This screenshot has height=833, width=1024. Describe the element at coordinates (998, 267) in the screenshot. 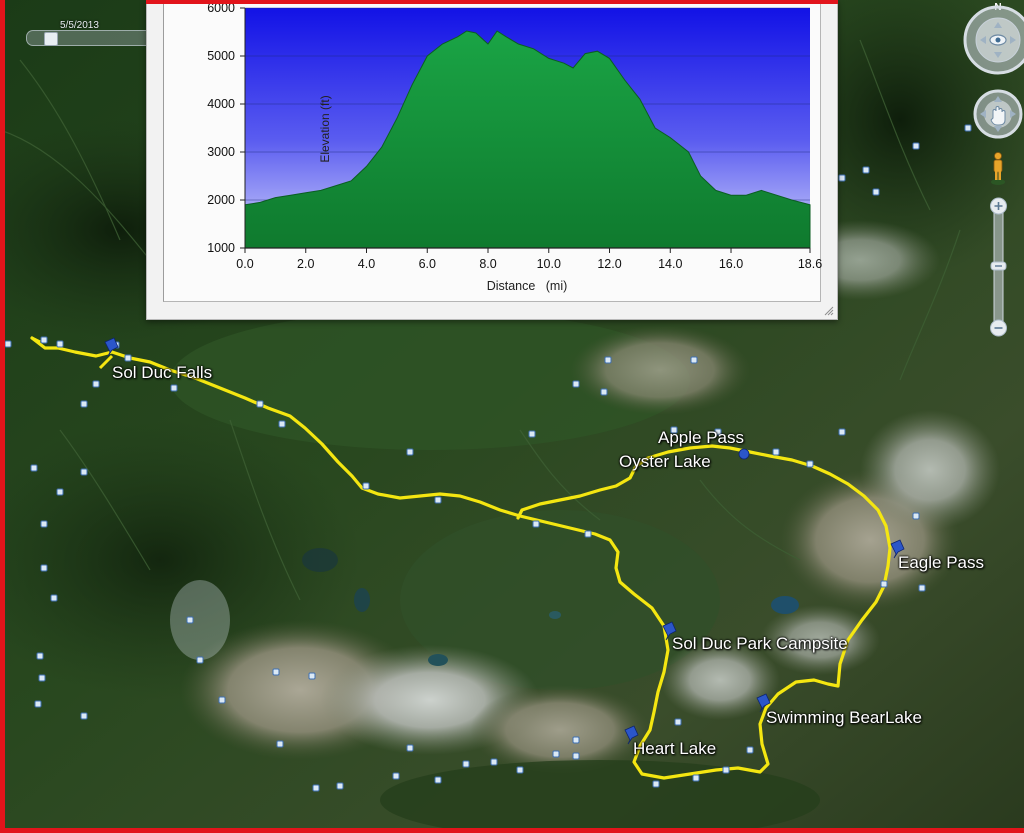

I see `zoom-slider` at that location.